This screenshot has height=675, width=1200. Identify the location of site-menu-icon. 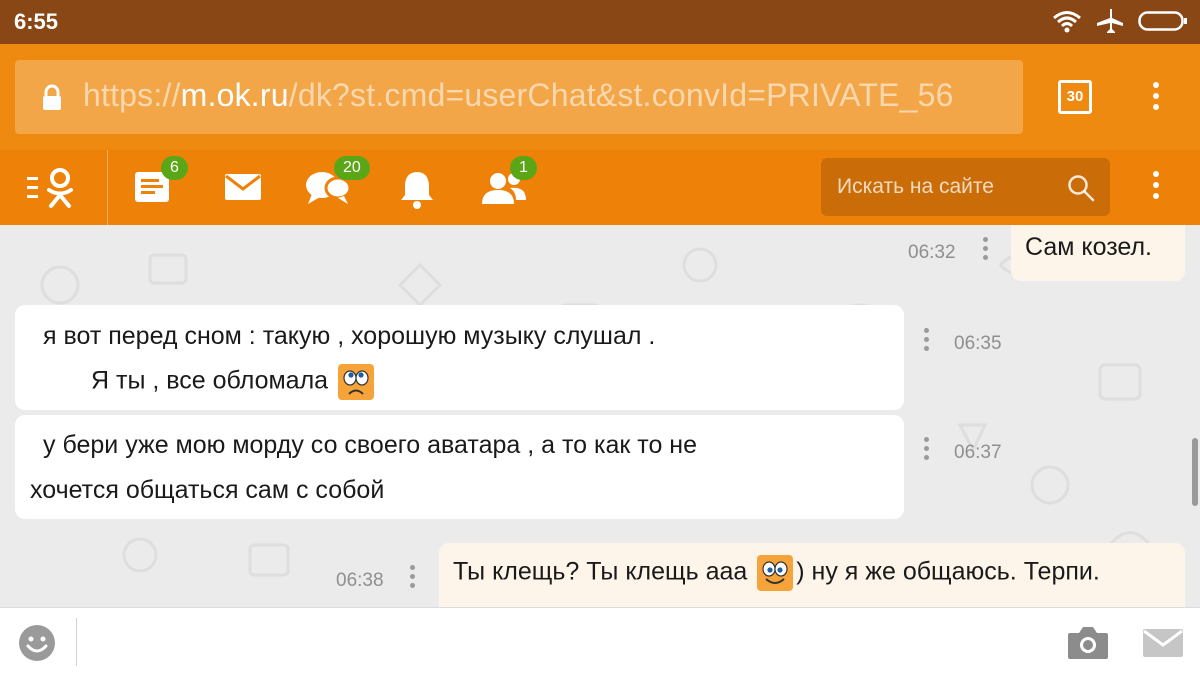
(1156, 188).